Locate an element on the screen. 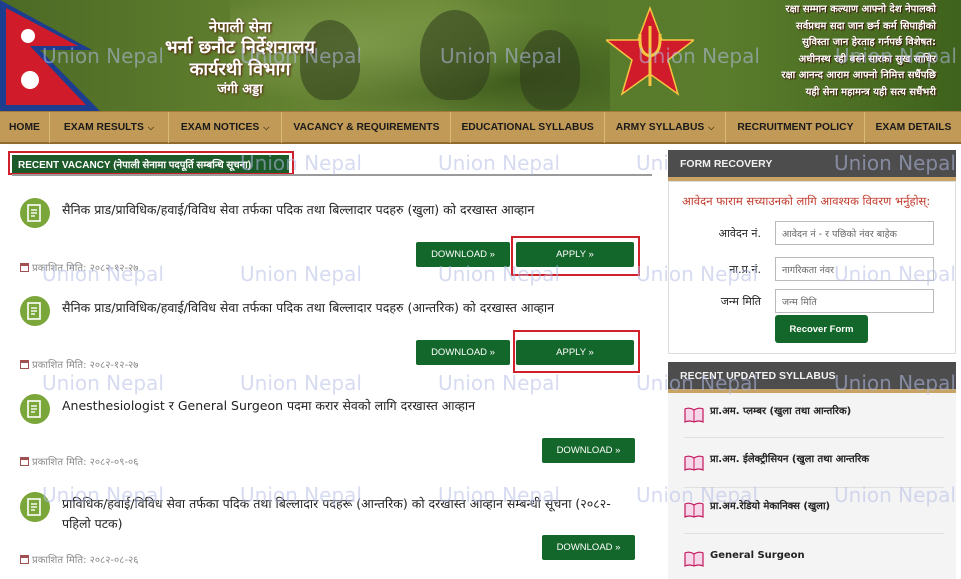 This screenshot has height=579, width=961. published-date: प्रकाशित मिति: २०८२-०९-०६ is located at coordinates (79, 461).